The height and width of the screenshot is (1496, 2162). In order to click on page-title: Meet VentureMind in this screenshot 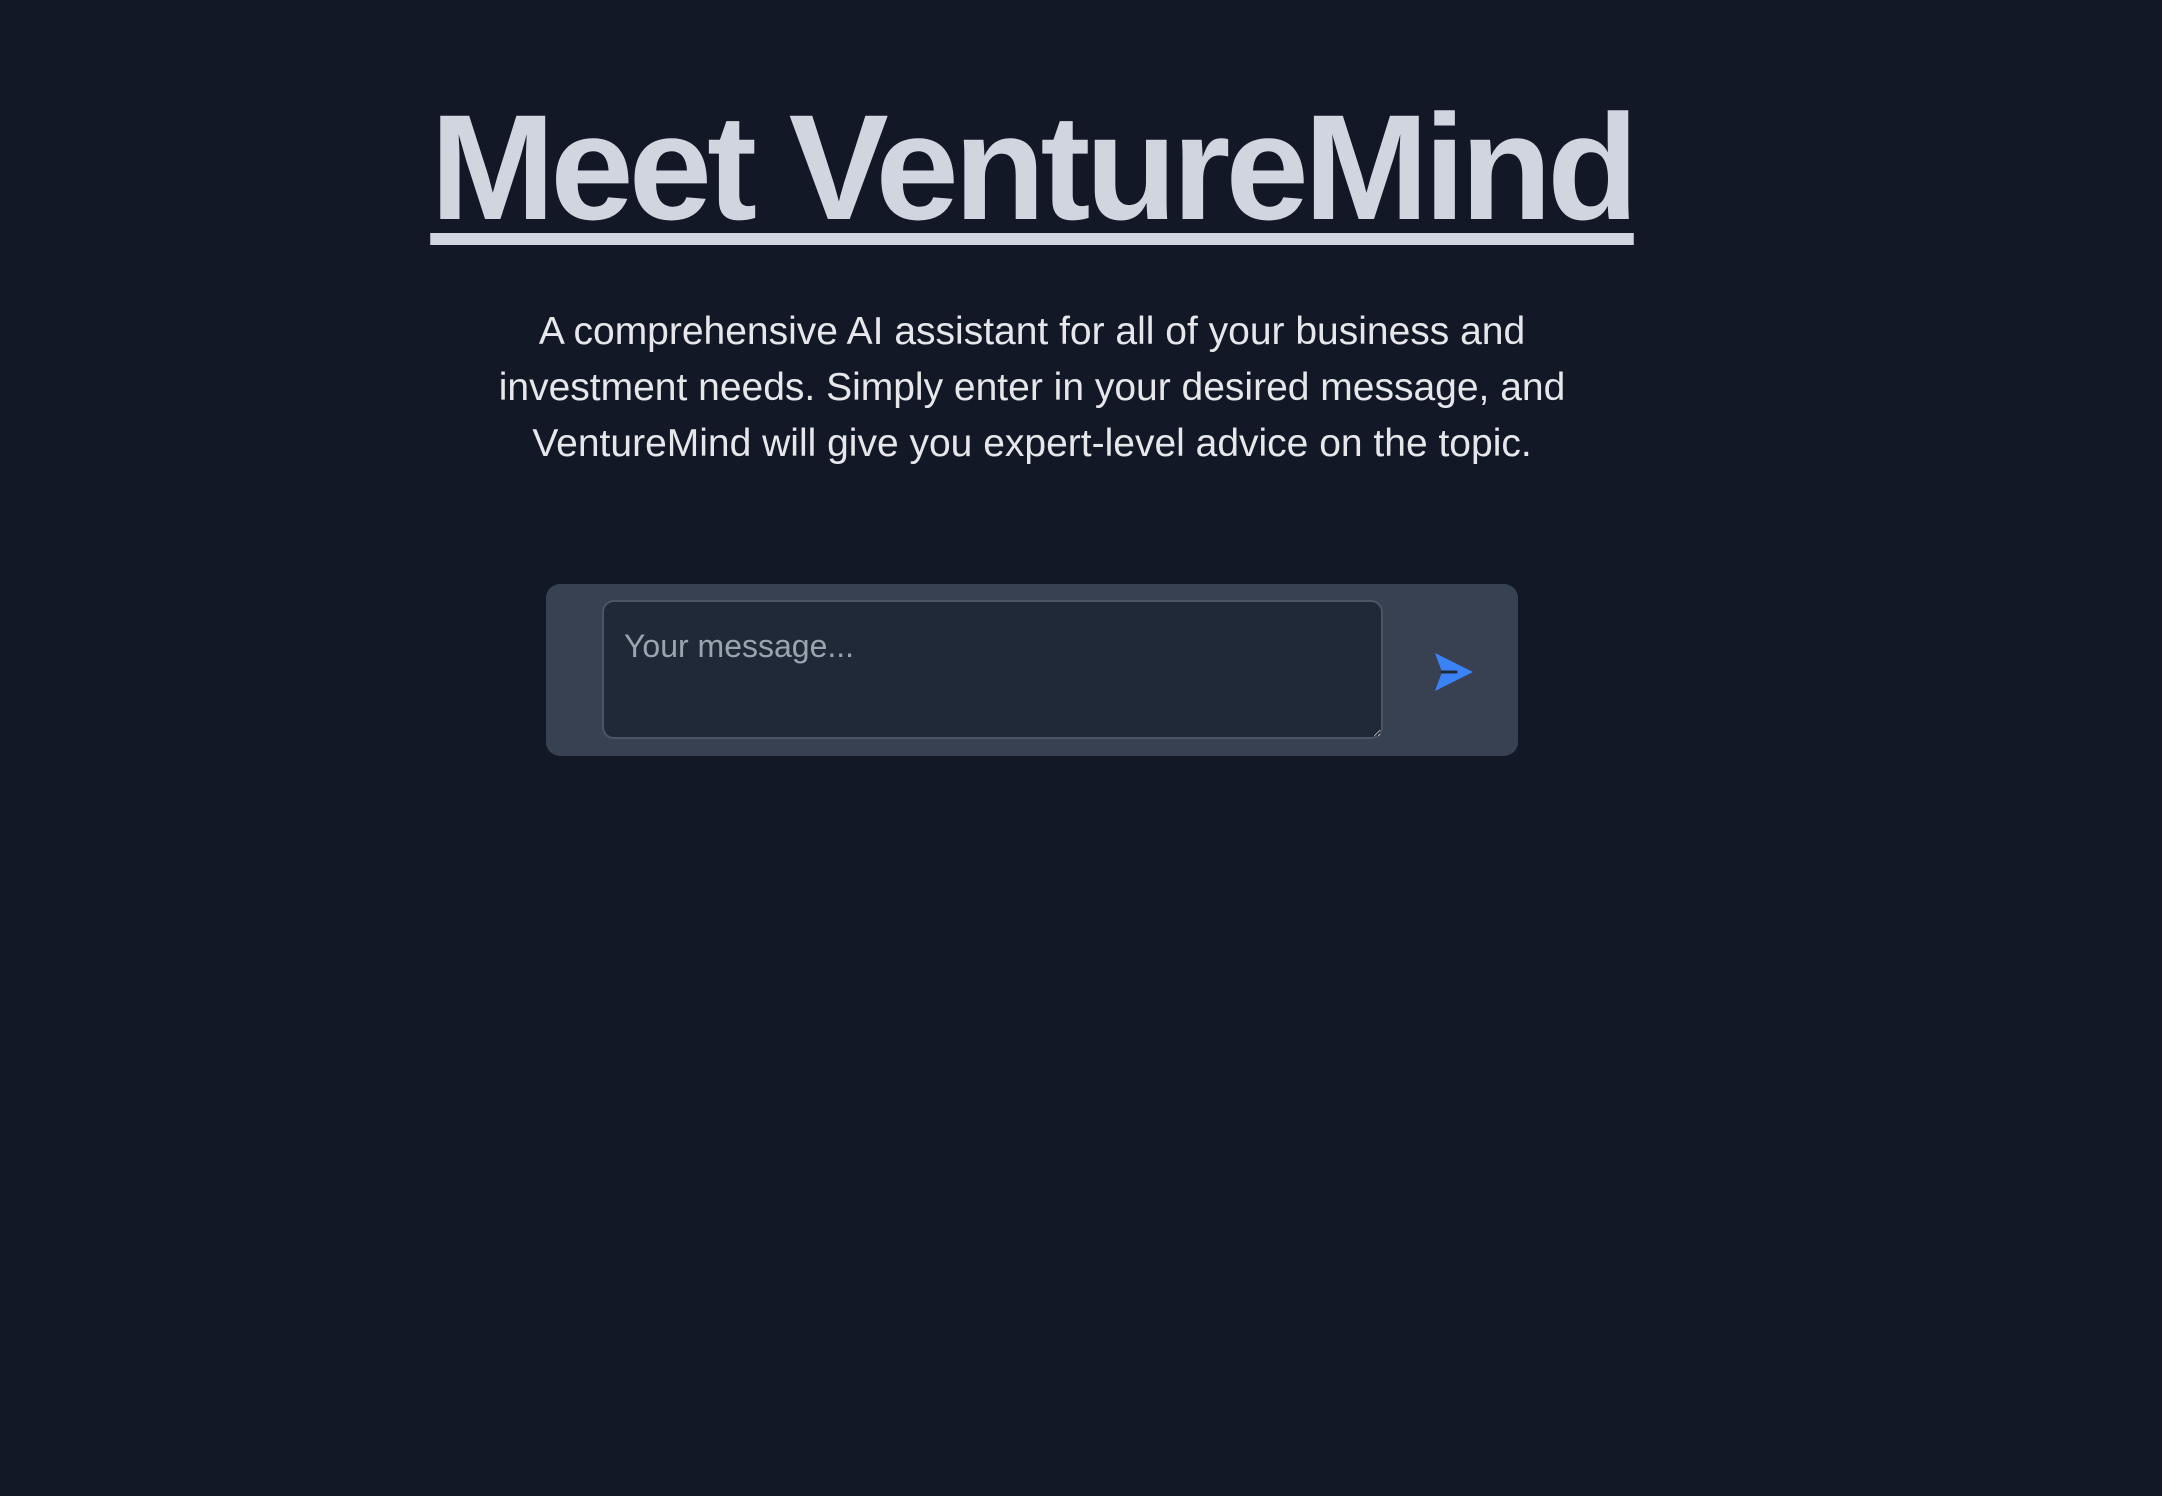, I will do `click(1034, 167)`.